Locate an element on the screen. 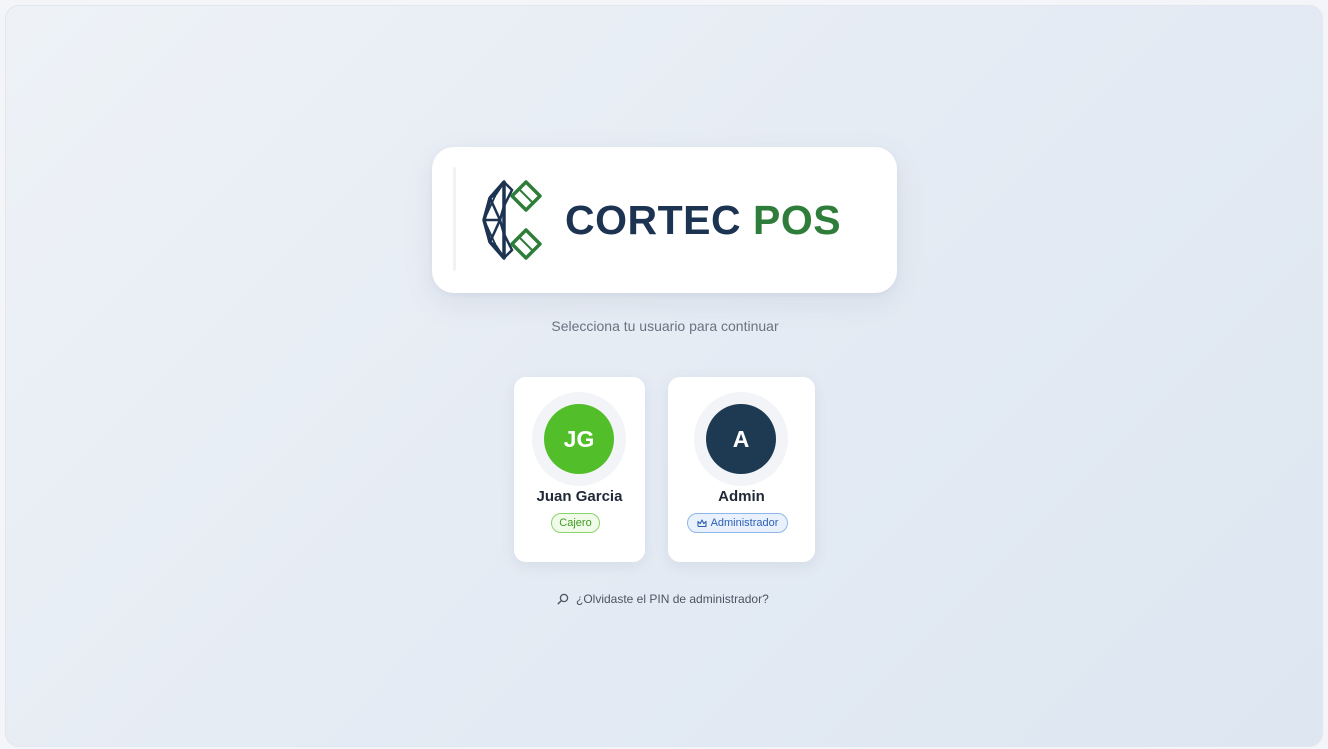 This screenshot has width=1328, height=749. brand-name-primary: CORTEC is located at coordinates (653, 220).